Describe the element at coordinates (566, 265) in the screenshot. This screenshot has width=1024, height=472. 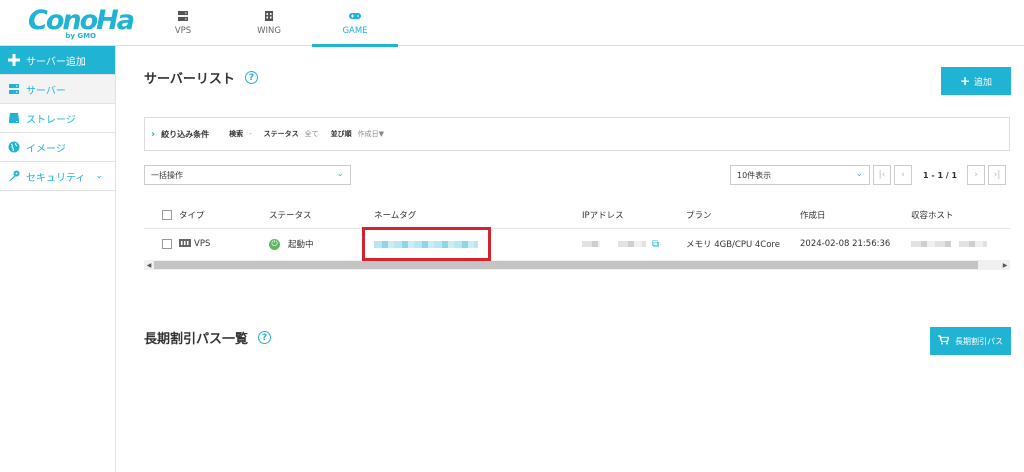
I see `scroll-thumb` at that location.